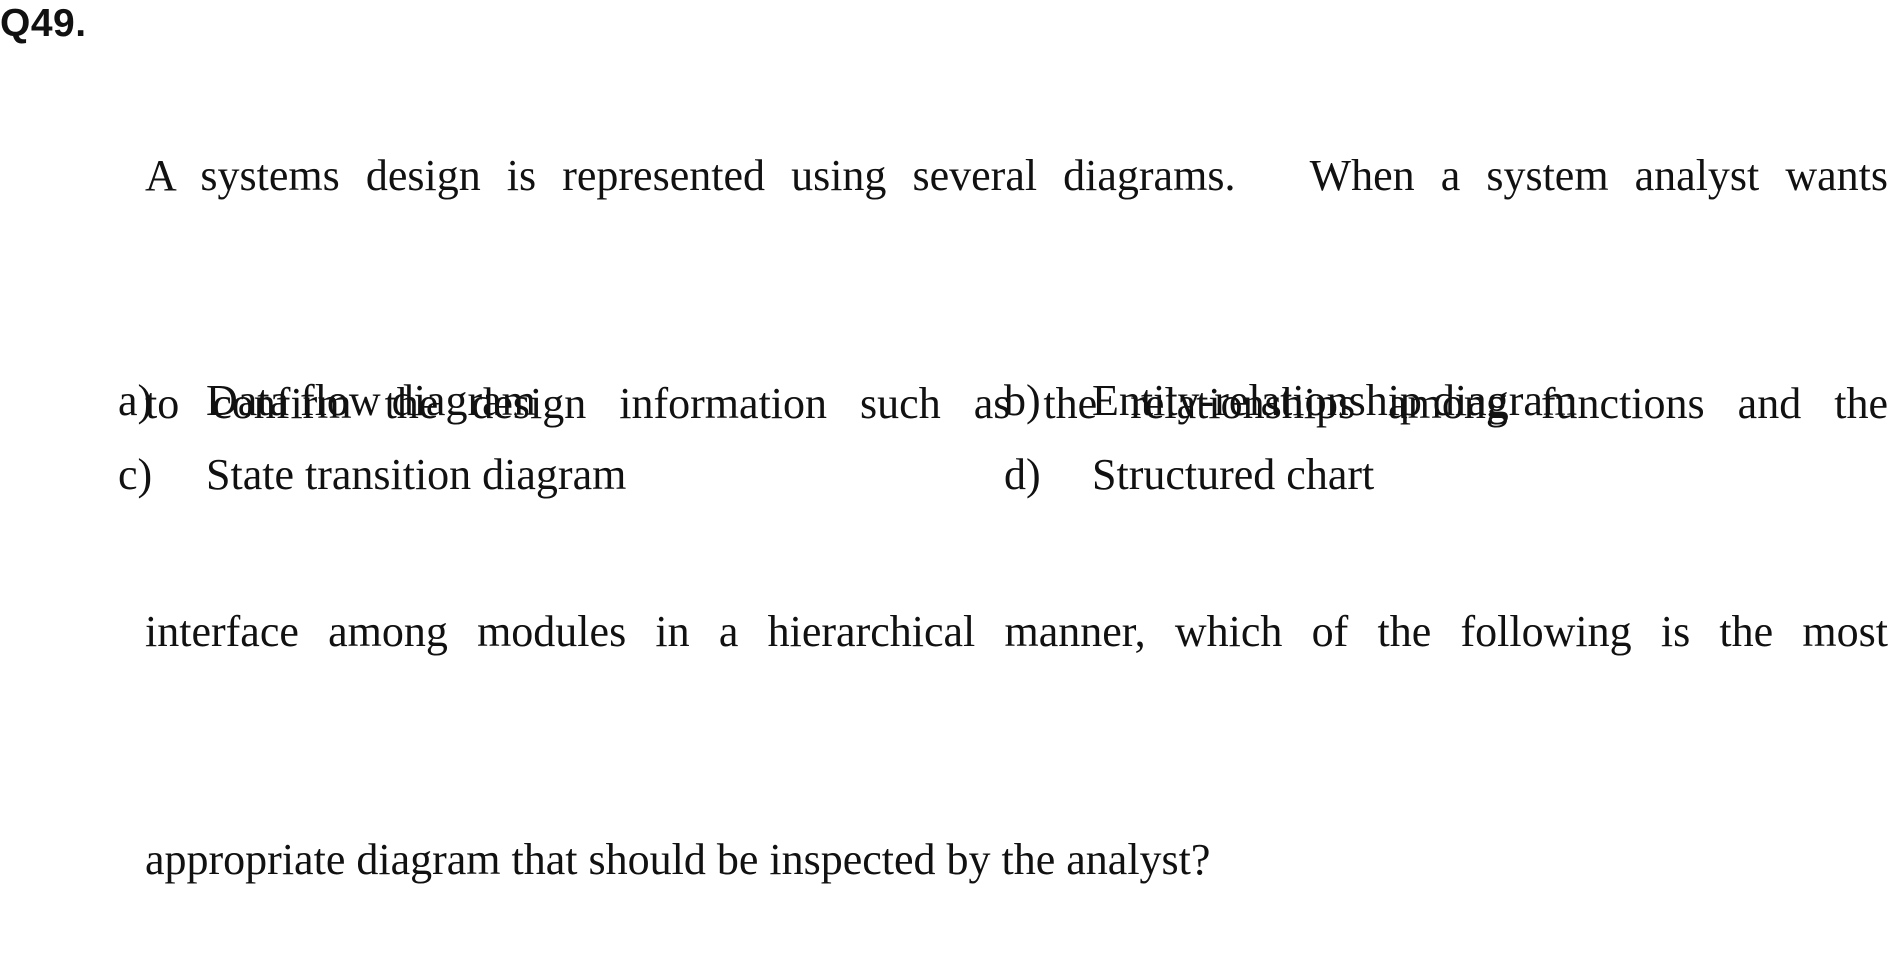  Describe the element at coordinates (1022, 400) in the screenshot. I see `choice-letter: b)` at that location.